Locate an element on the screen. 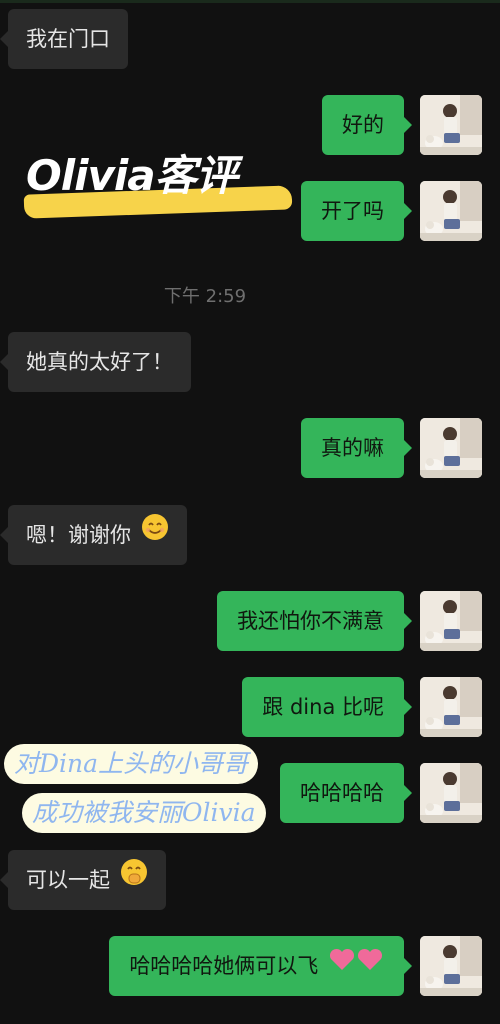 The height and width of the screenshot is (1024, 500). outgoing-message-bubble: 哈哈哈哈她俩可以飞 is located at coordinates (260, 965).